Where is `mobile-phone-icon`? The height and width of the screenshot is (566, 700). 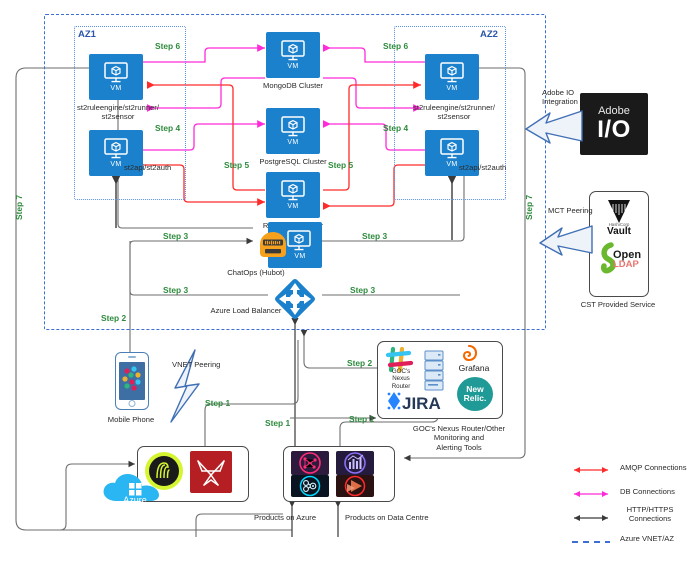
mobile-phone-icon is located at coordinates (132, 381).